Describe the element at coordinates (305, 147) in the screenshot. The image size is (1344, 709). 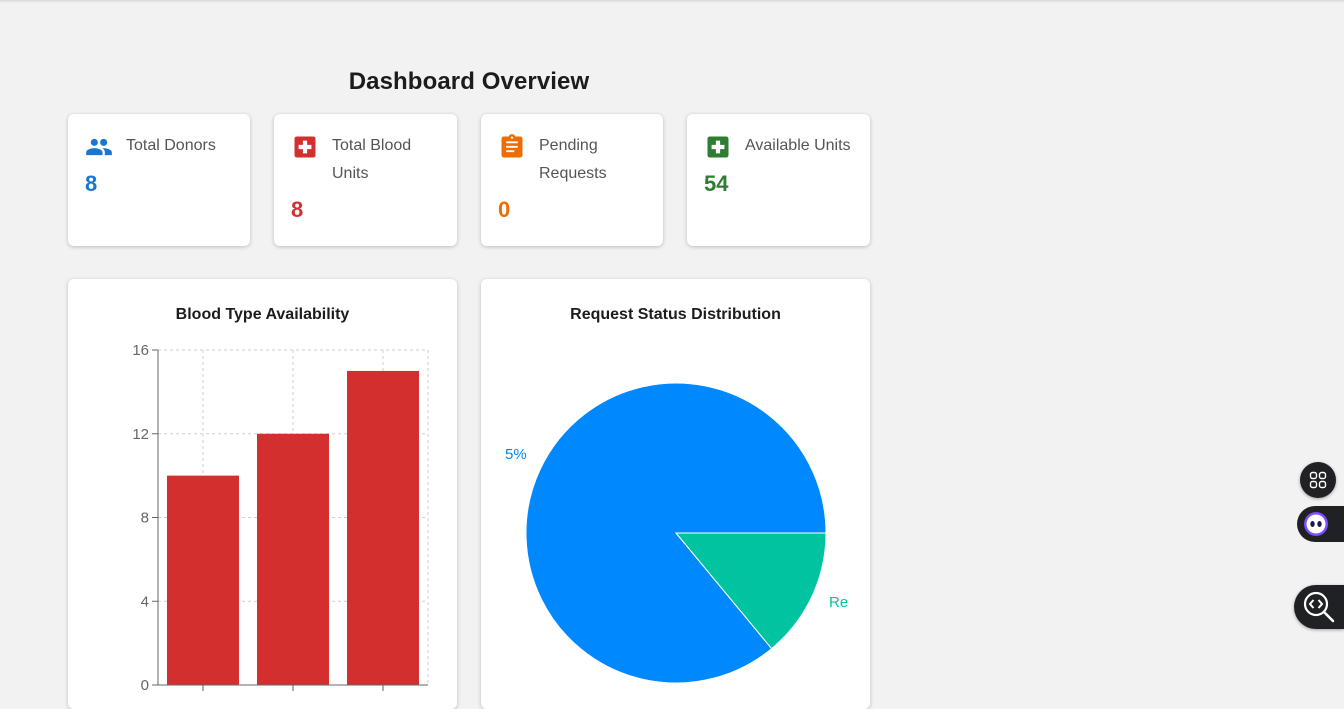
I see `medical-cross-icon` at that location.